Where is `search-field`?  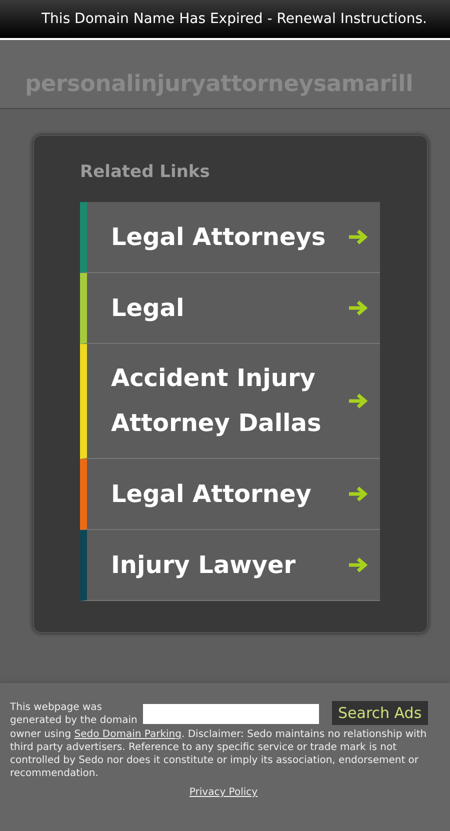
search-field is located at coordinates (231, 714).